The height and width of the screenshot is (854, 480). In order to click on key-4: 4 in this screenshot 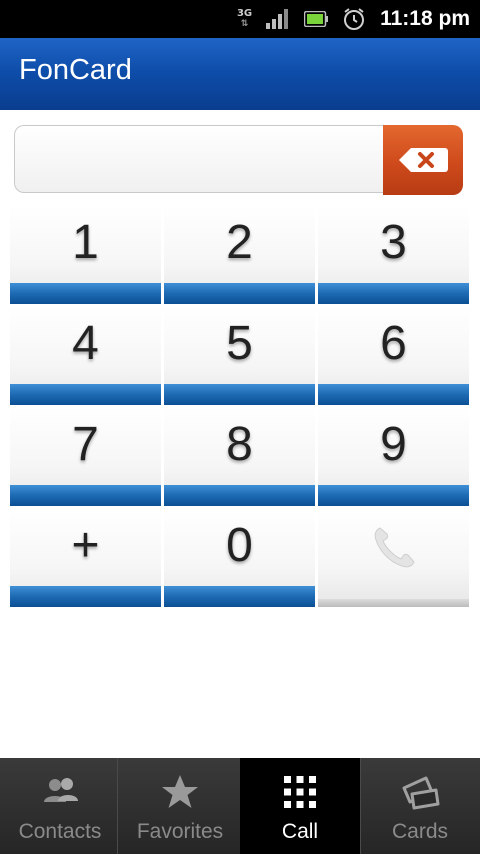, I will do `click(85, 355)`.